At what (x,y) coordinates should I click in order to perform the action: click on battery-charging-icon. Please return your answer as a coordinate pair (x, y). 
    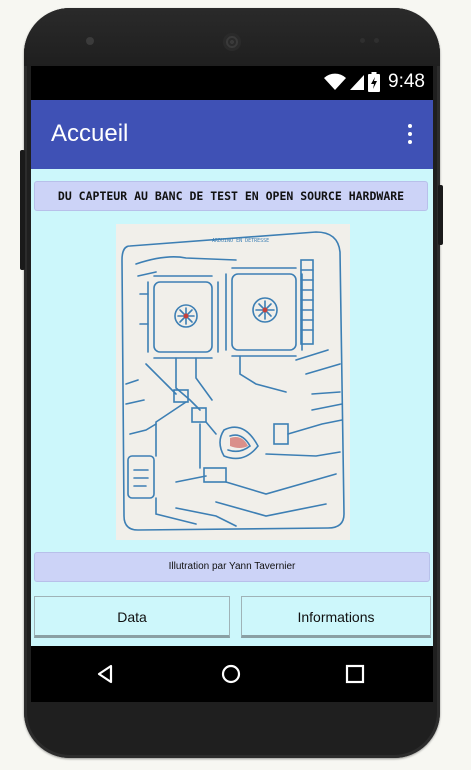
    Looking at the image, I should click on (374, 82).